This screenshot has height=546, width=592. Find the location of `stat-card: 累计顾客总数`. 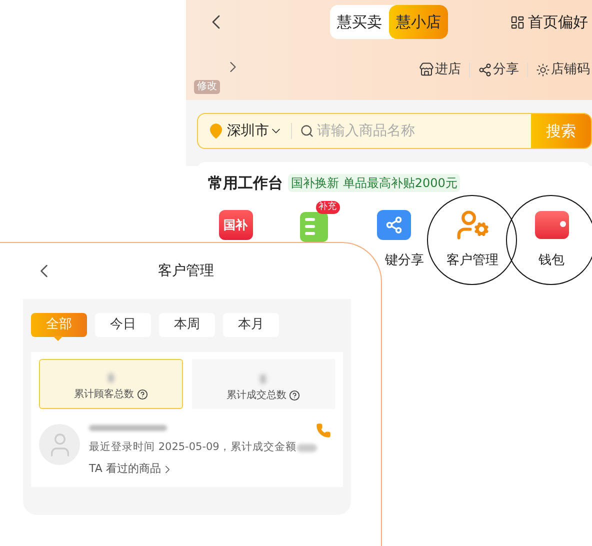

stat-card: 累计顾客总数 is located at coordinates (110, 384).